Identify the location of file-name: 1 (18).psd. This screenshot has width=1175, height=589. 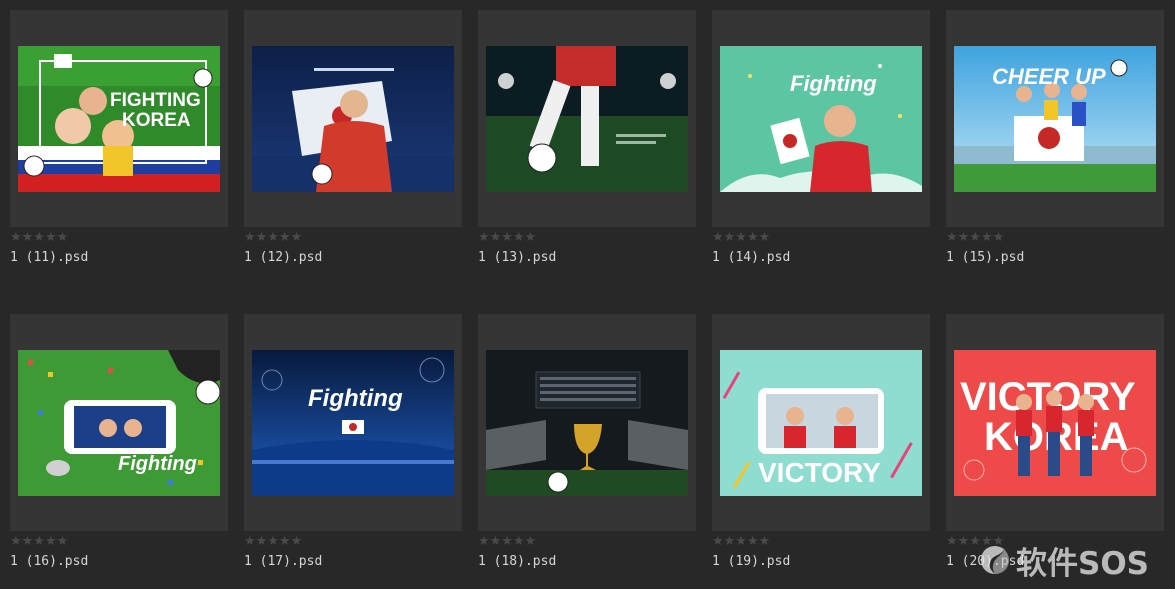
(517, 562).